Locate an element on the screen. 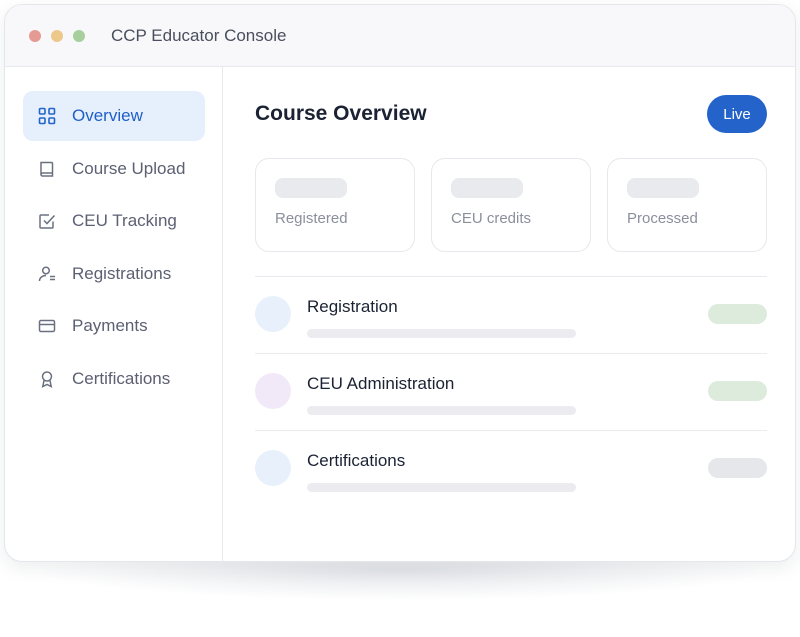  sidebar-item-course-upload: Course Upload is located at coordinates (114, 169).